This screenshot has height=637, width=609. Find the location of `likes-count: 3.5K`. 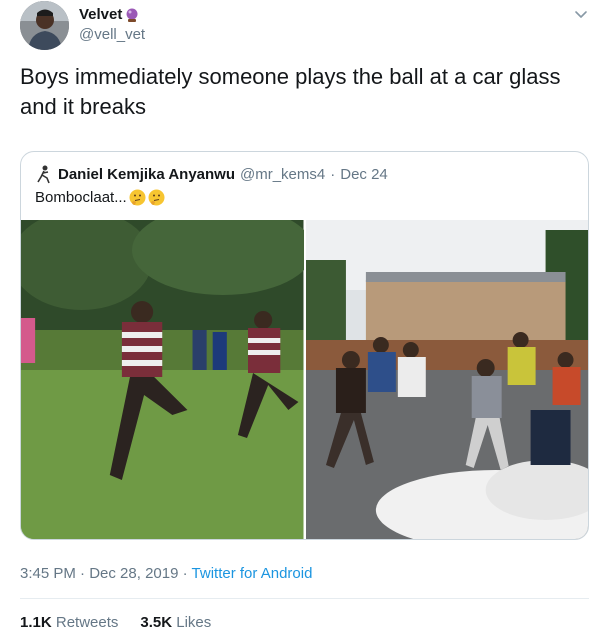

likes-count: 3.5K is located at coordinates (156, 622).